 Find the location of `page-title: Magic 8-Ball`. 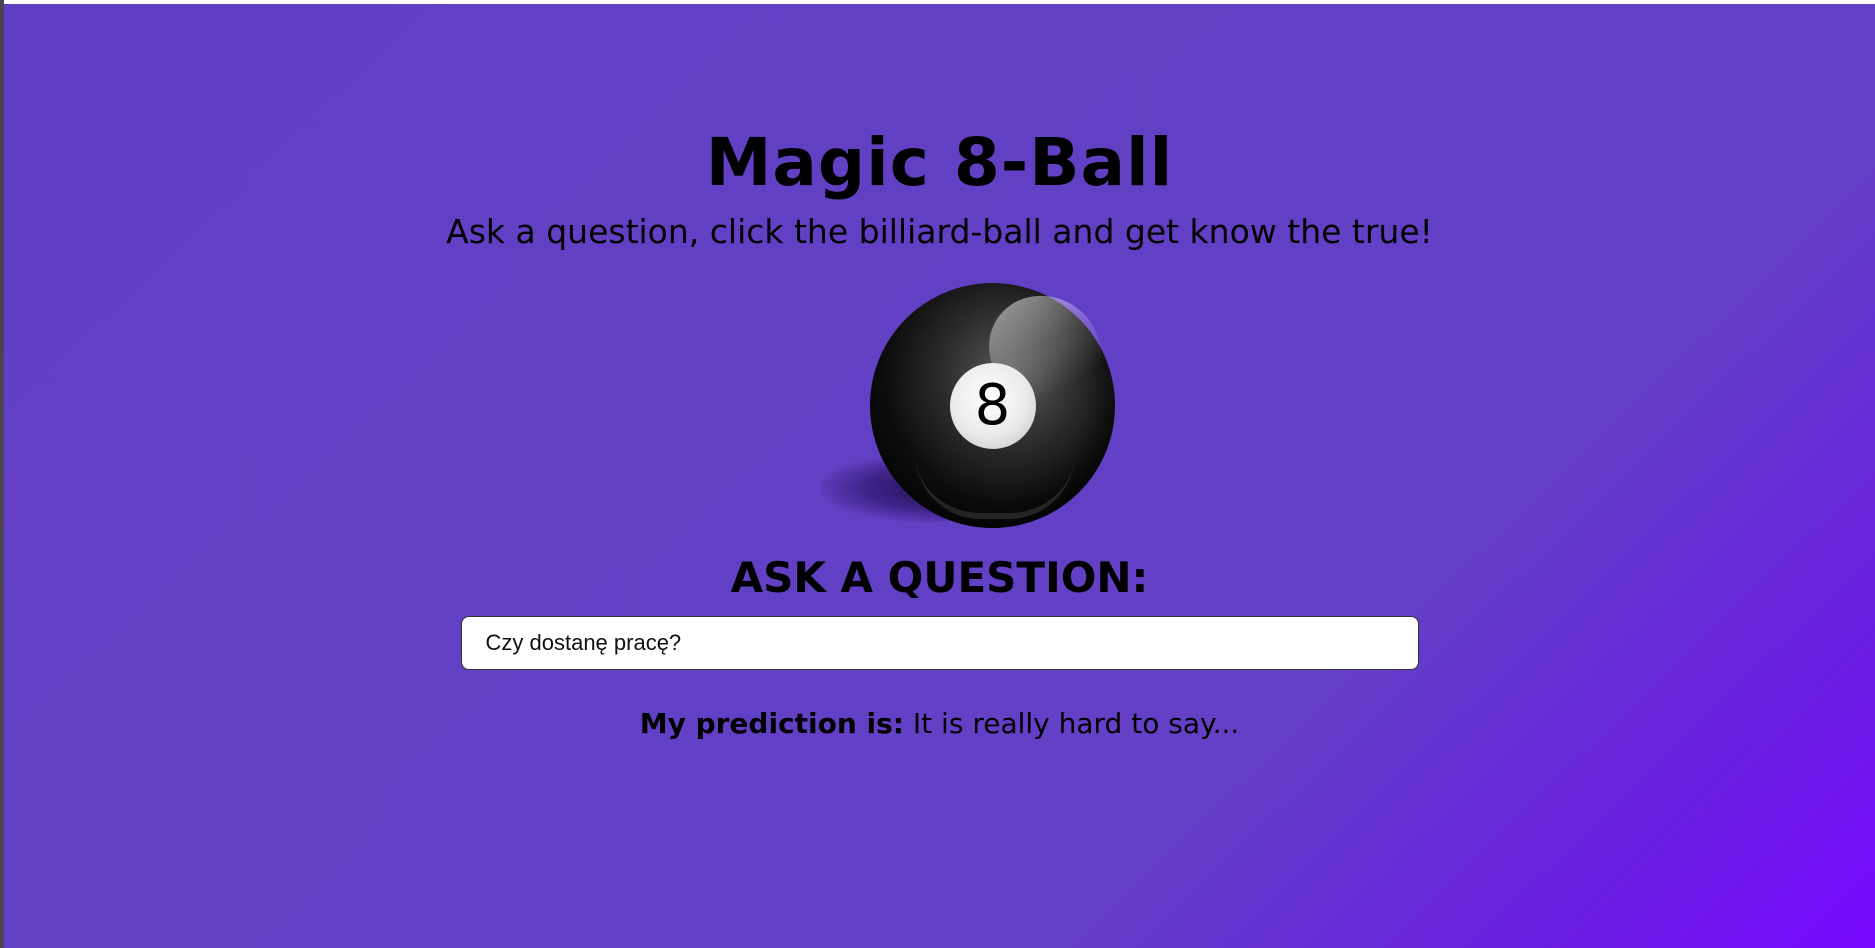

page-title: Magic 8-Ball is located at coordinates (939, 162).